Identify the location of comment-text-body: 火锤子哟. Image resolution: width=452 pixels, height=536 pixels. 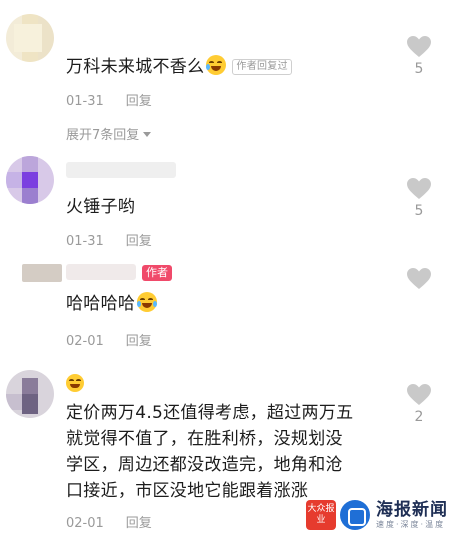
(101, 207).